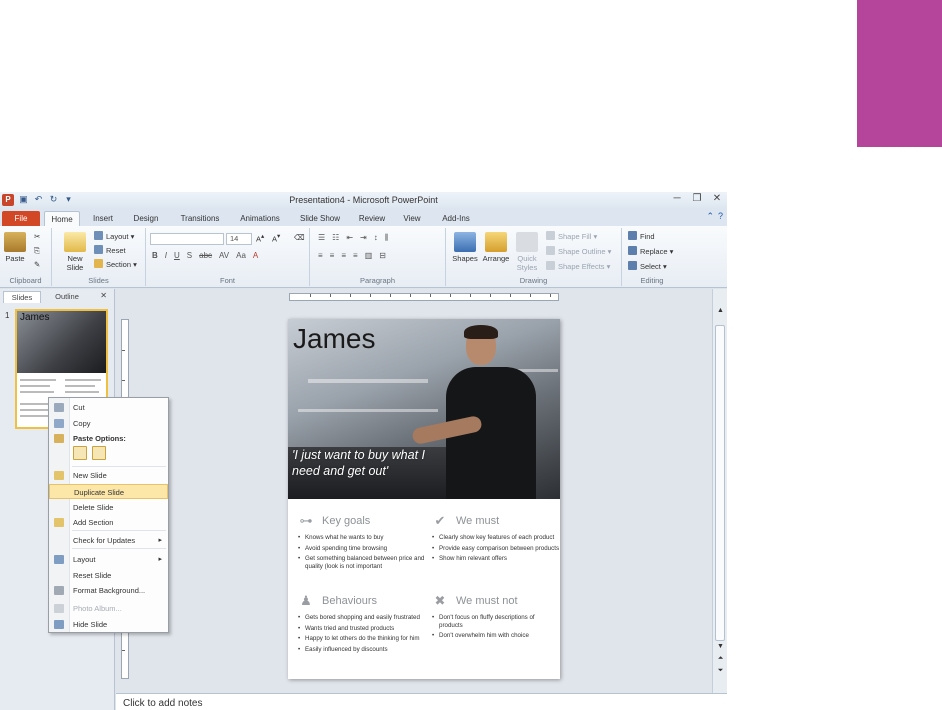 This screenshot has width=942, height=710. Describe the element at coordinates (108, 559) in the screenshot. I see `menu-item-layout: Layout ▸` at that location.